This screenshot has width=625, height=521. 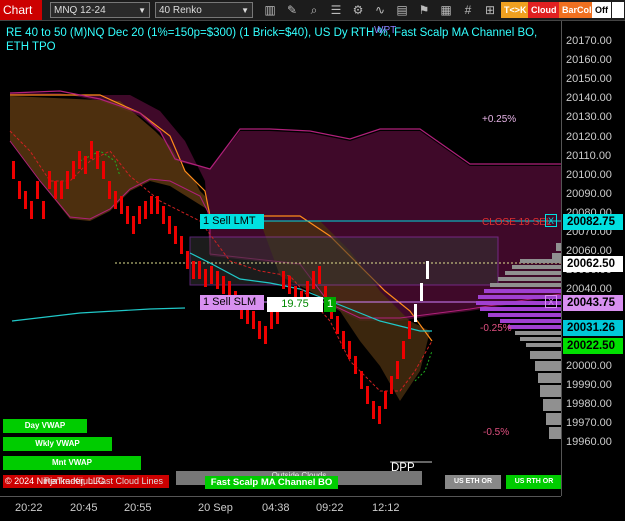 I want to click on pct-minus-025: -0.25%, so click(x=496, y=328).